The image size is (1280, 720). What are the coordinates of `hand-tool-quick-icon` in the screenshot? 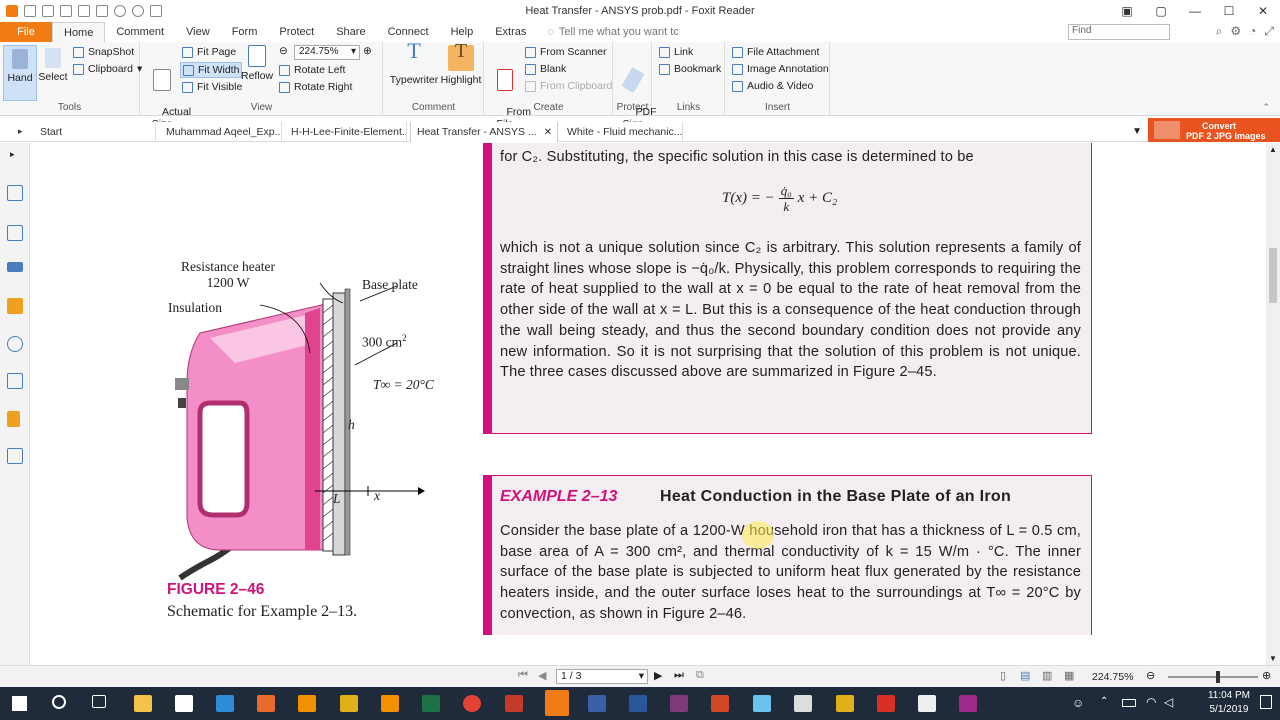 It's located at (156, 11).